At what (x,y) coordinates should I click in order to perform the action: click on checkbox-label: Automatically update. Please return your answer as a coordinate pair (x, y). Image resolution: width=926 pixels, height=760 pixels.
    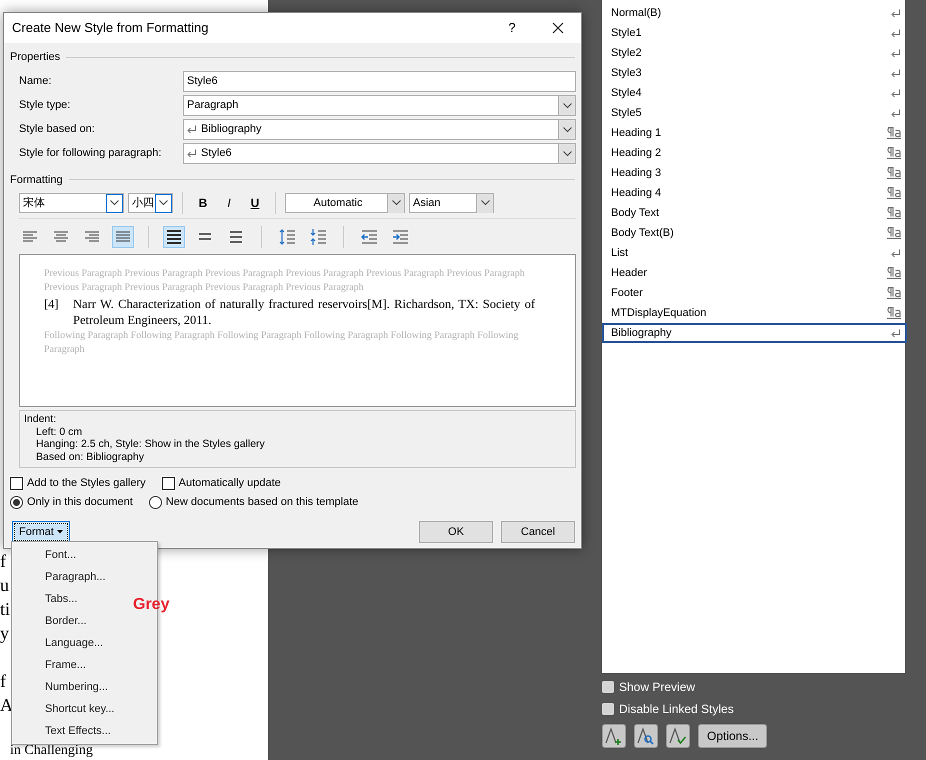
    Looking at the image, I should click on (229, 484).